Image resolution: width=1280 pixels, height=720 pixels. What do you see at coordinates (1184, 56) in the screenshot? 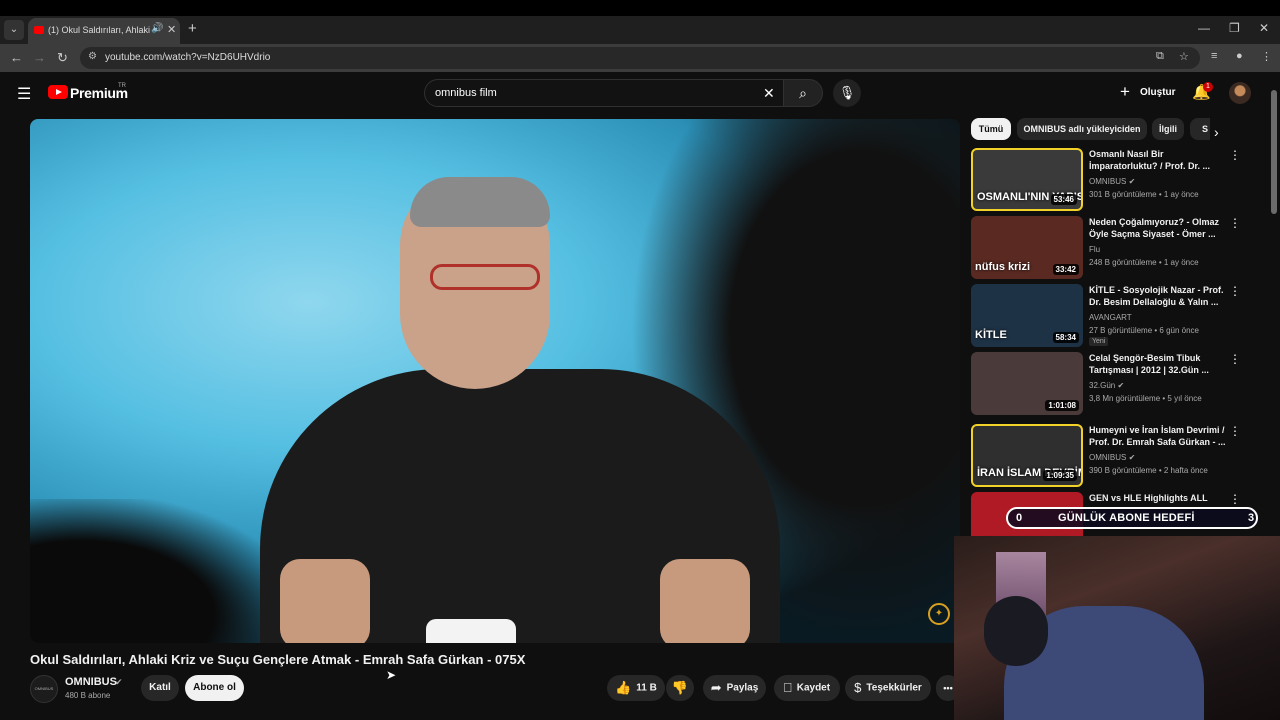
I see `bookmark-star-icon: ☆` at bounding box center [1184, 56].